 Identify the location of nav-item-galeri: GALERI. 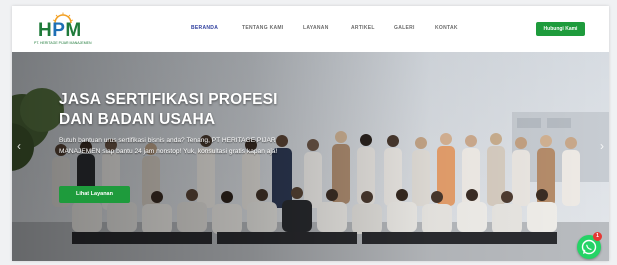
(404, 28).